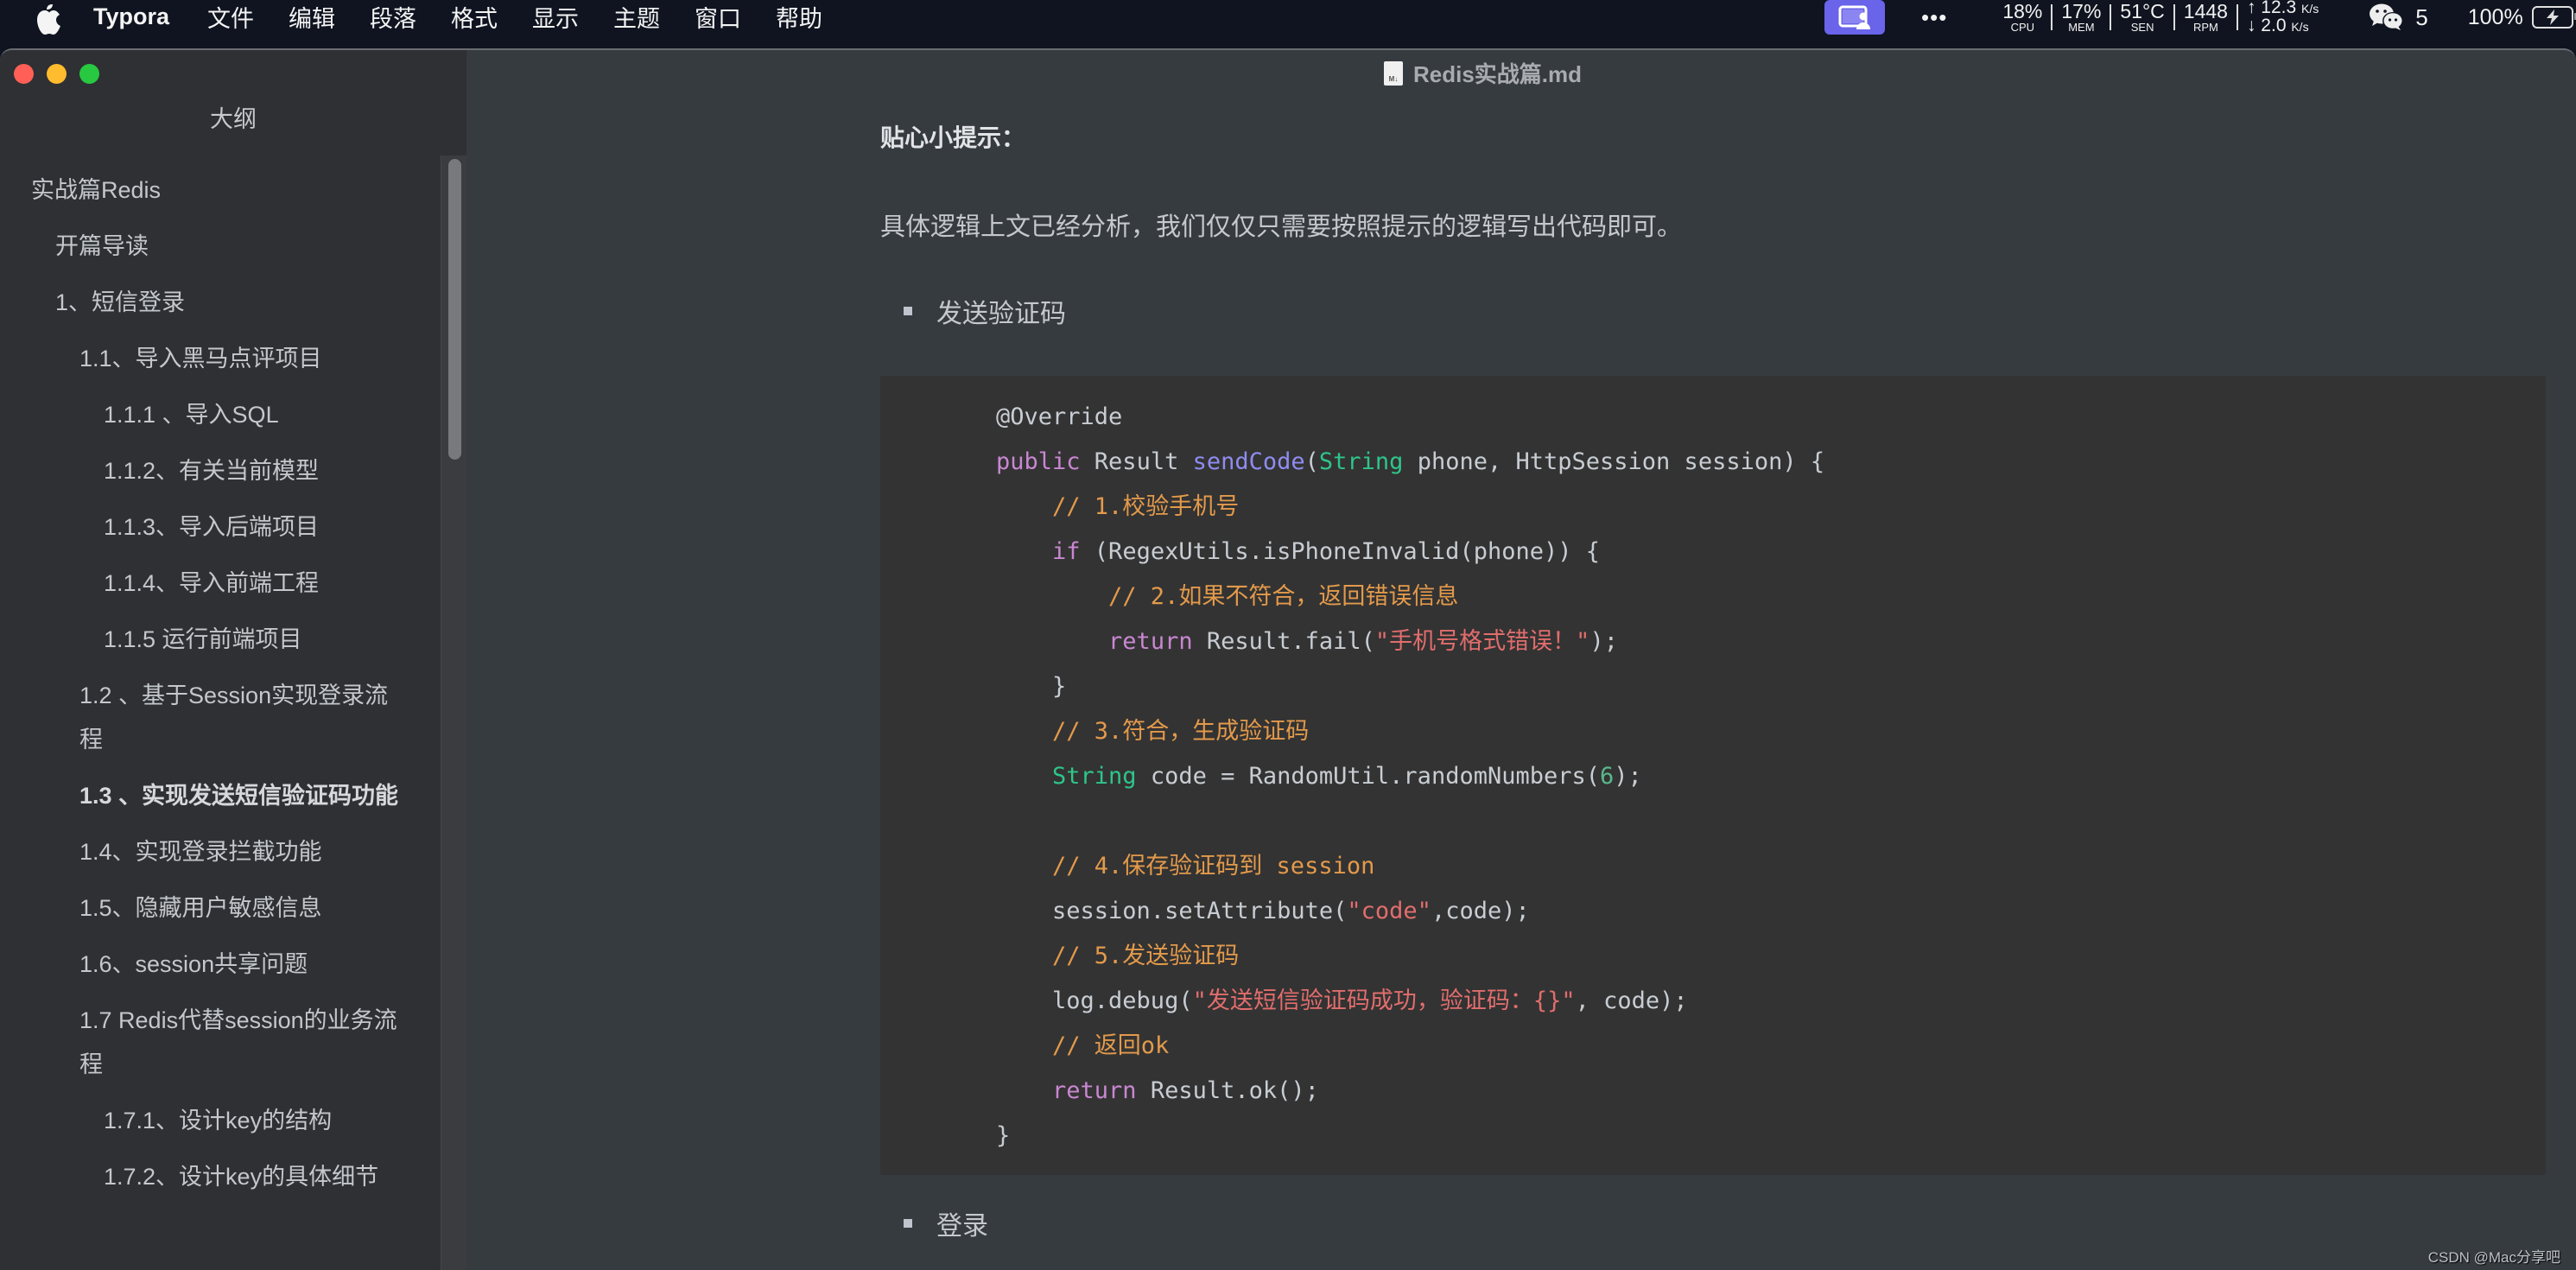 The height and width of the screenshot is (1270, 2576). Describe the element at coordinates (1410, 417) in the screenshot. I see `code-line: @Override` at that location.